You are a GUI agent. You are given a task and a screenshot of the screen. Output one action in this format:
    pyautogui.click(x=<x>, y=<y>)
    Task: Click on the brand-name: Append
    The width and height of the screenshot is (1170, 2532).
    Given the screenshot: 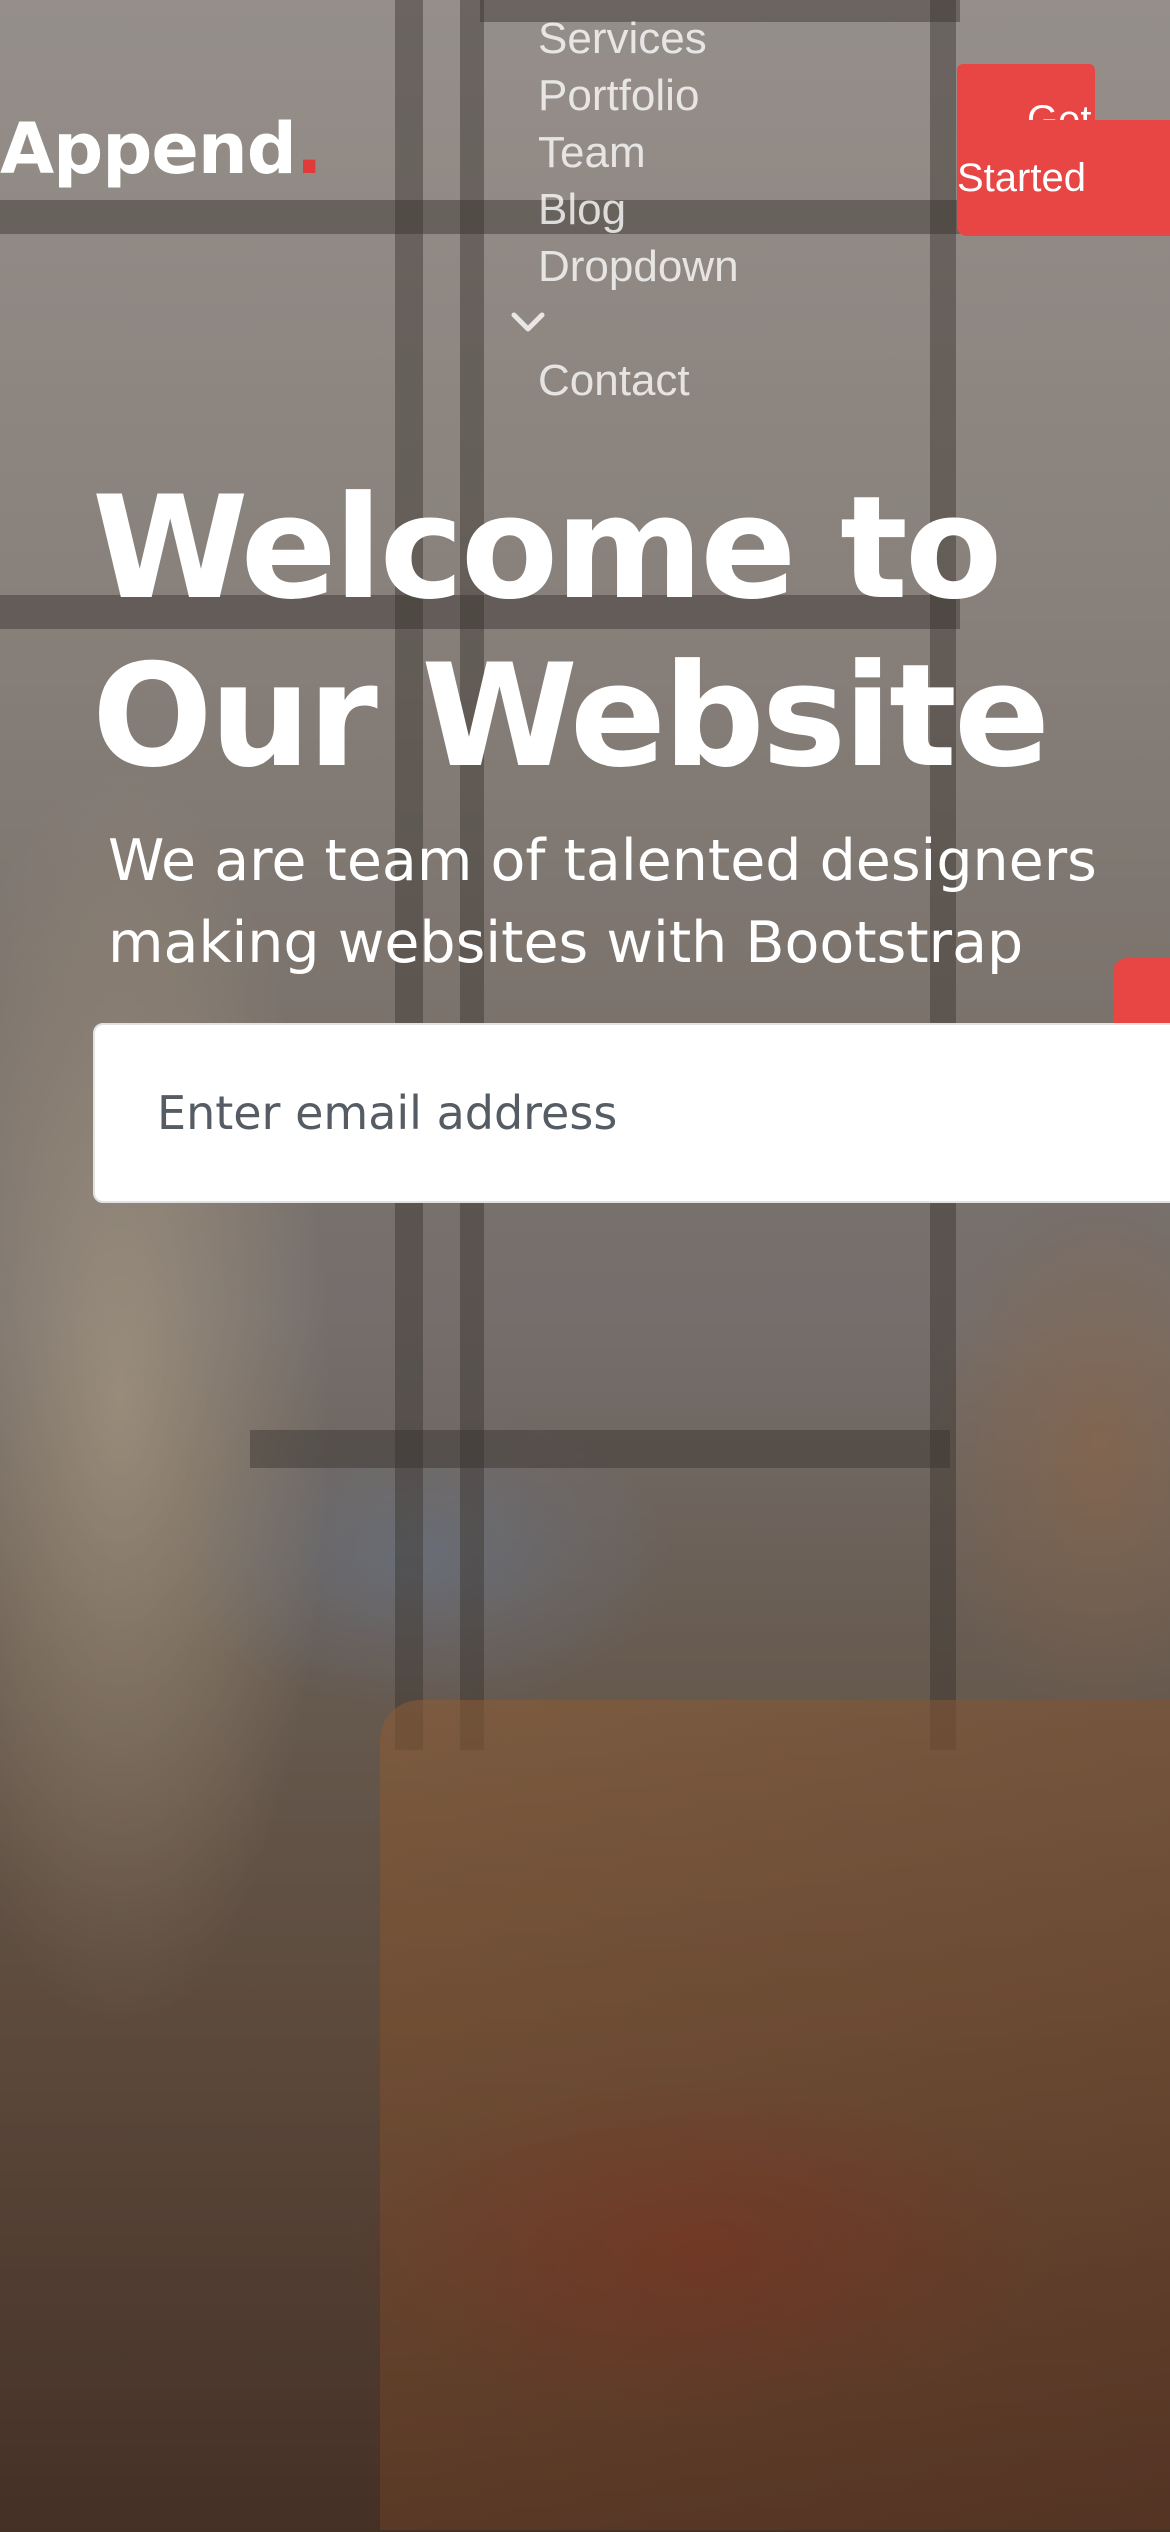 What is the action you would take?
    pyautogui.click(x=148, y=149)
    